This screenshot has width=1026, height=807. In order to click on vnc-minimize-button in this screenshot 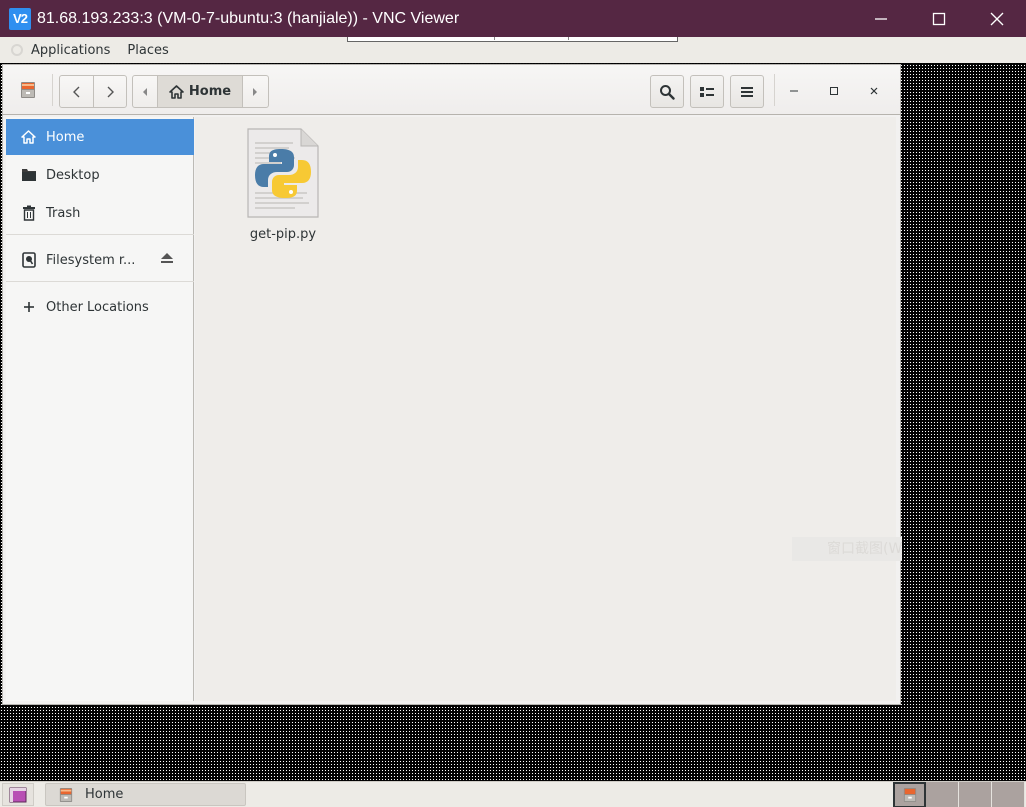, I will do `click(881, 18)`.